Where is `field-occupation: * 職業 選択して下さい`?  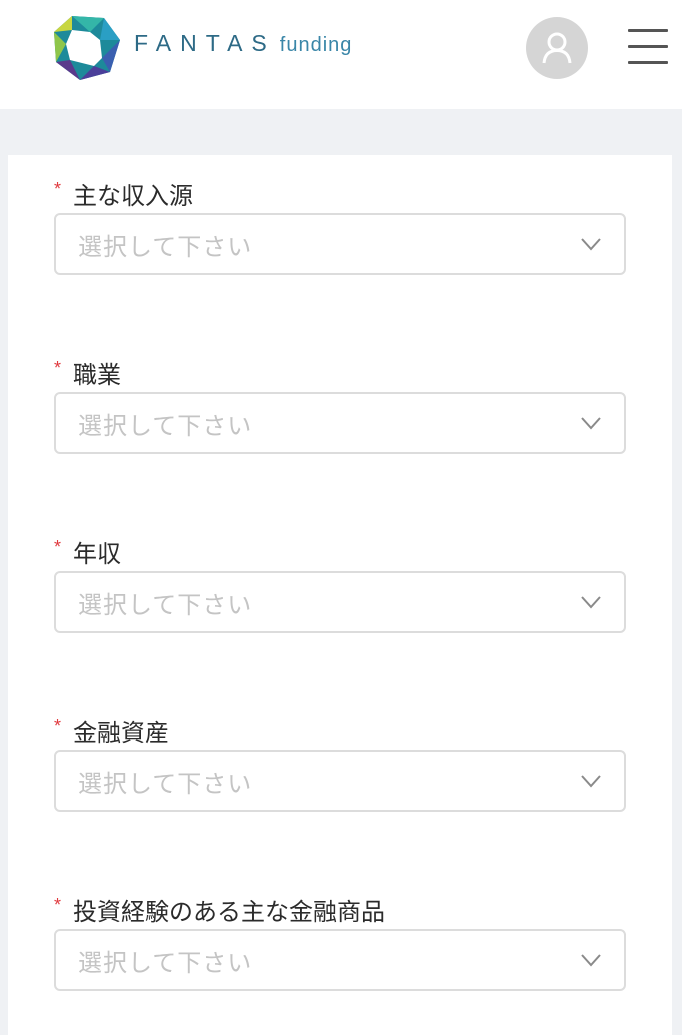 field-occupation: * 職業 選択して下さい is located at coordinates (340, 404).